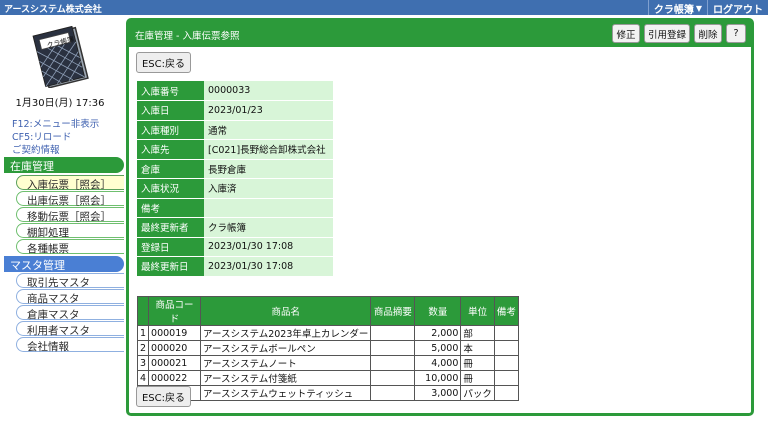  Describe the element at coordinates (170, 247) in the screenshot. I see `detail-label: 登録日` at that location.